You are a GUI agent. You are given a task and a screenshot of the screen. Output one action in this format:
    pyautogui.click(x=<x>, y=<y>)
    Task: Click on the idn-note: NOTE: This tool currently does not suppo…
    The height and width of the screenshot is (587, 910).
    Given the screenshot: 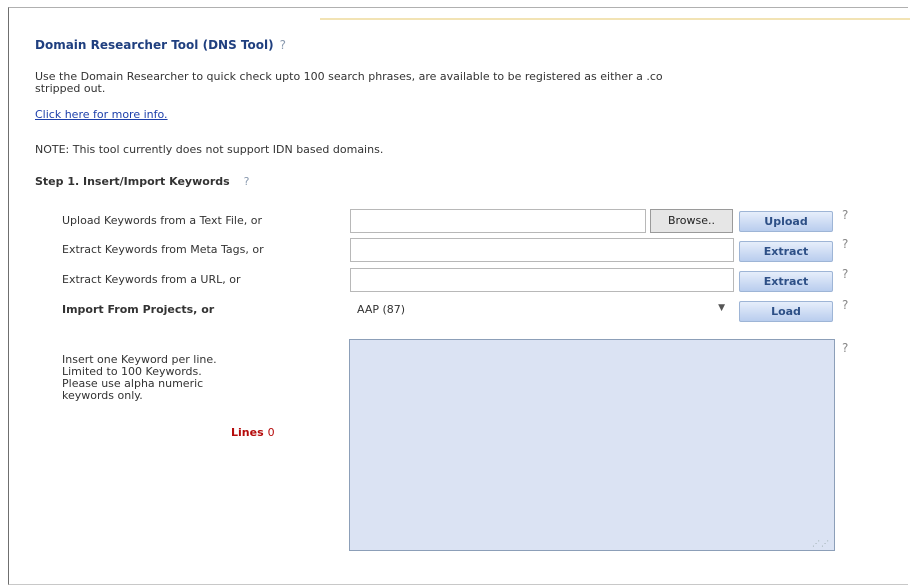 What is the action you would take?
    pyautogui.click(x=209, y=149)
    